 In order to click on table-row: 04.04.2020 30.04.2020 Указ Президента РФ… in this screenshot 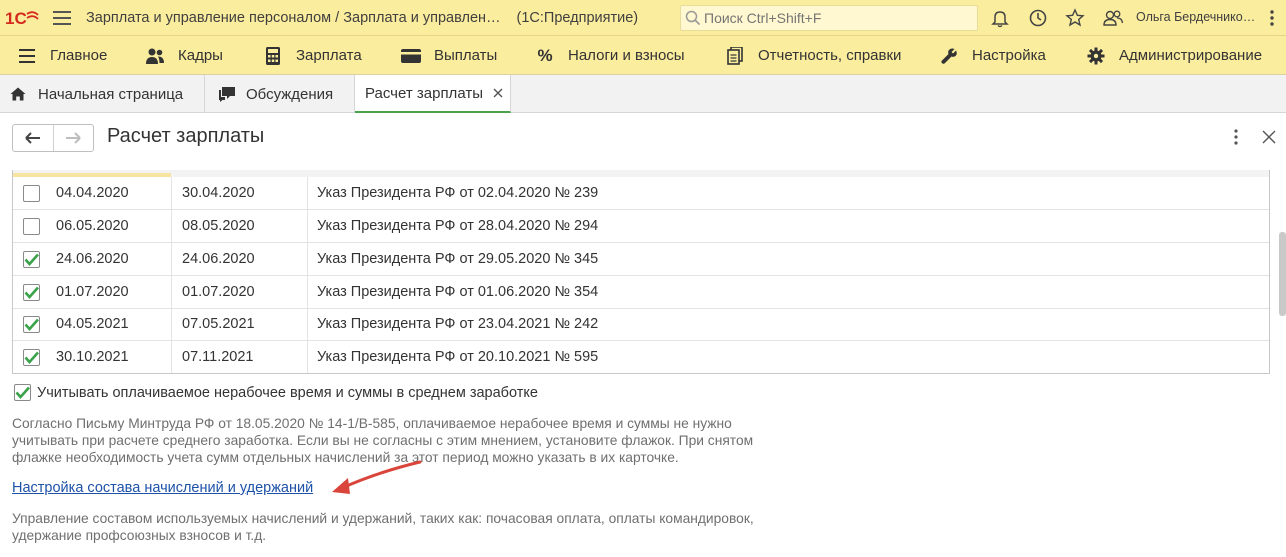, I will do `click(641, 193)`.